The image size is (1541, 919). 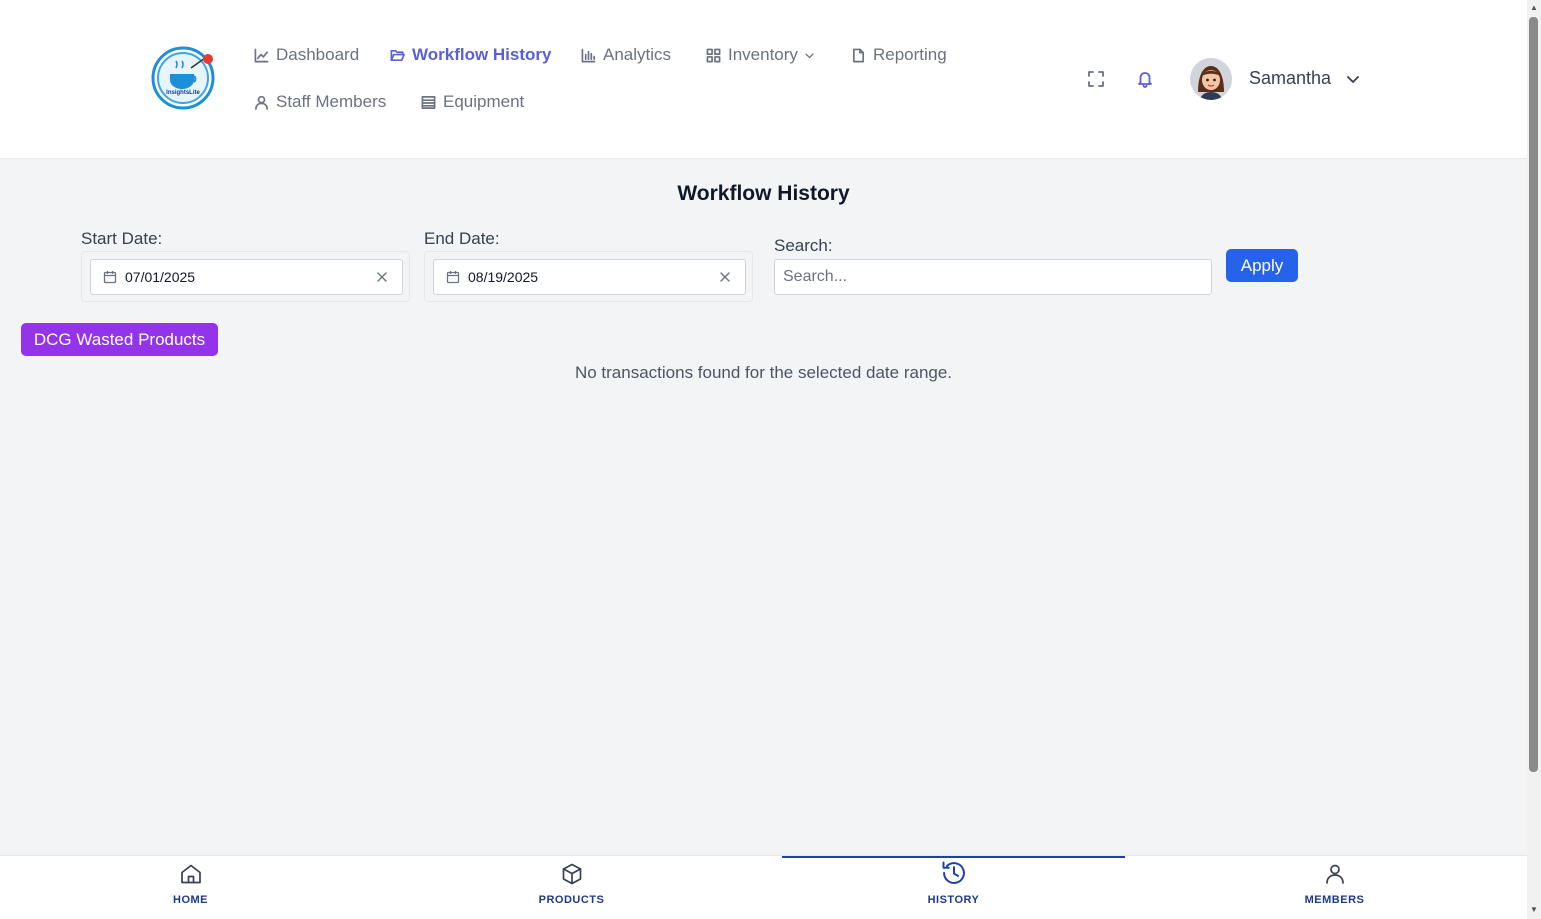 What do you see at coordinates (261, 55) in the screenshot?
I see `line-chart-icon` at bounding box center [261, 55].